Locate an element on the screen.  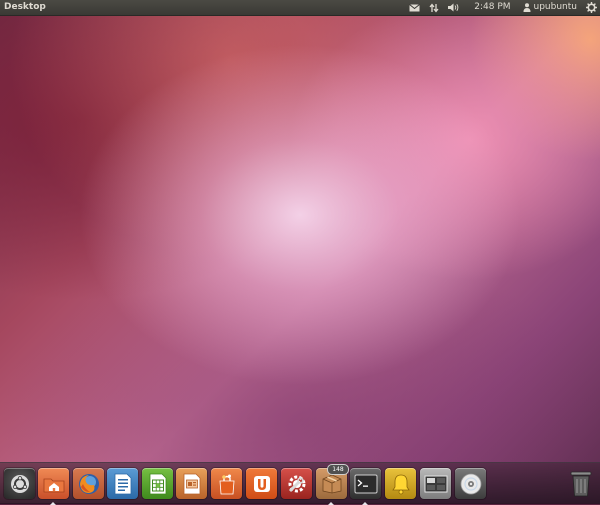
launcher-libreoffice-calc is located at coordinates (157, 483).